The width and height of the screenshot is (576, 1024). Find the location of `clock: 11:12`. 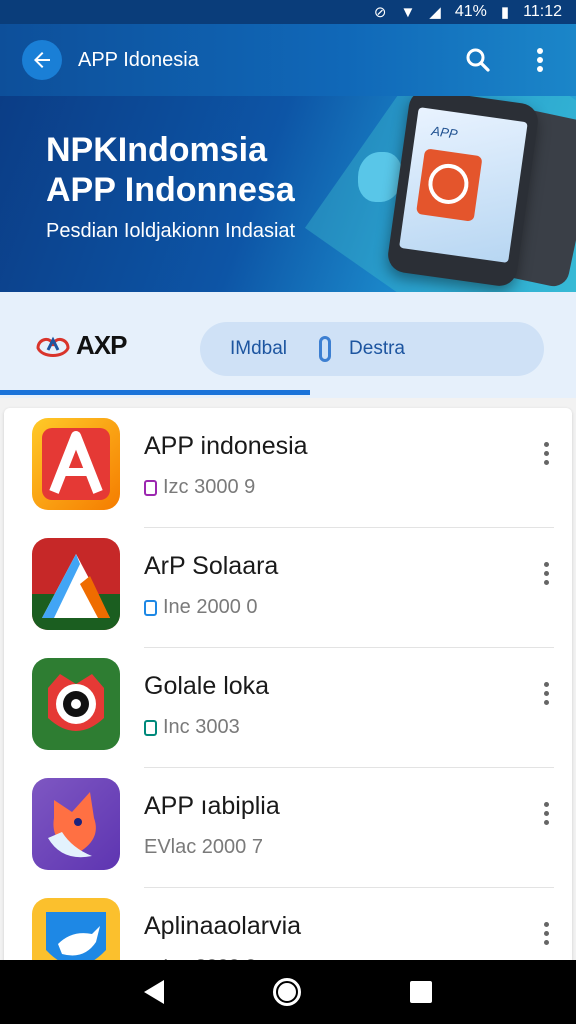

clock: 11:12 is located at coordinates (542, 11).